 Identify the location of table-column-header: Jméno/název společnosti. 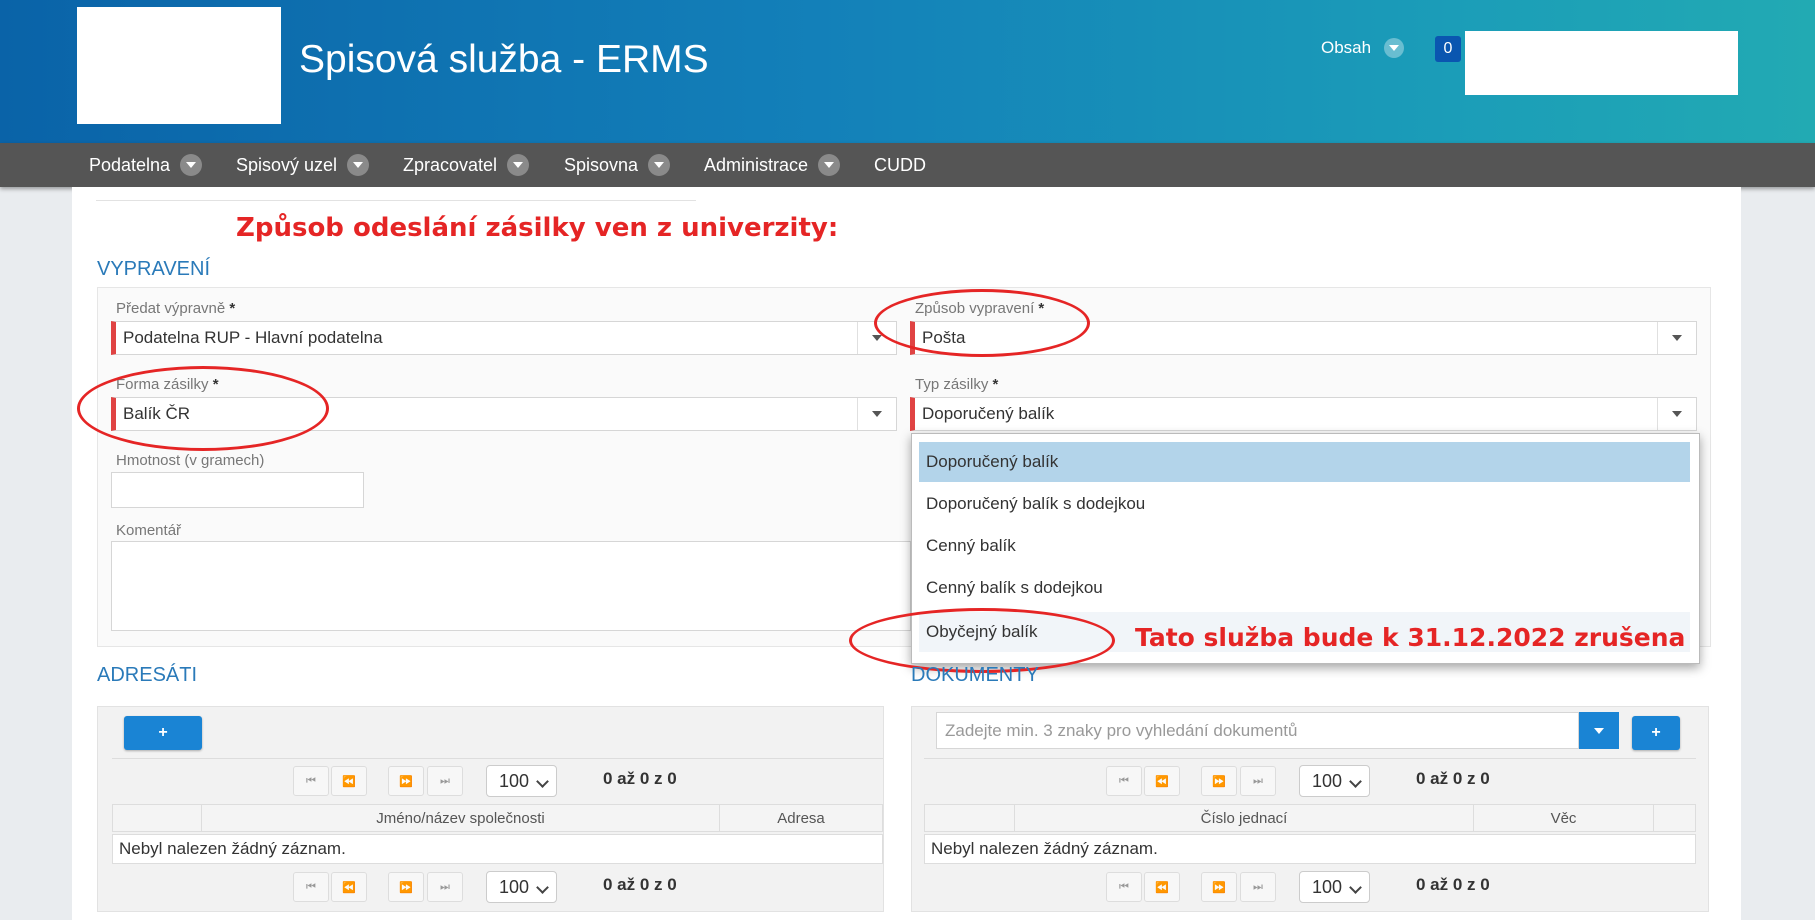
(460, 818).